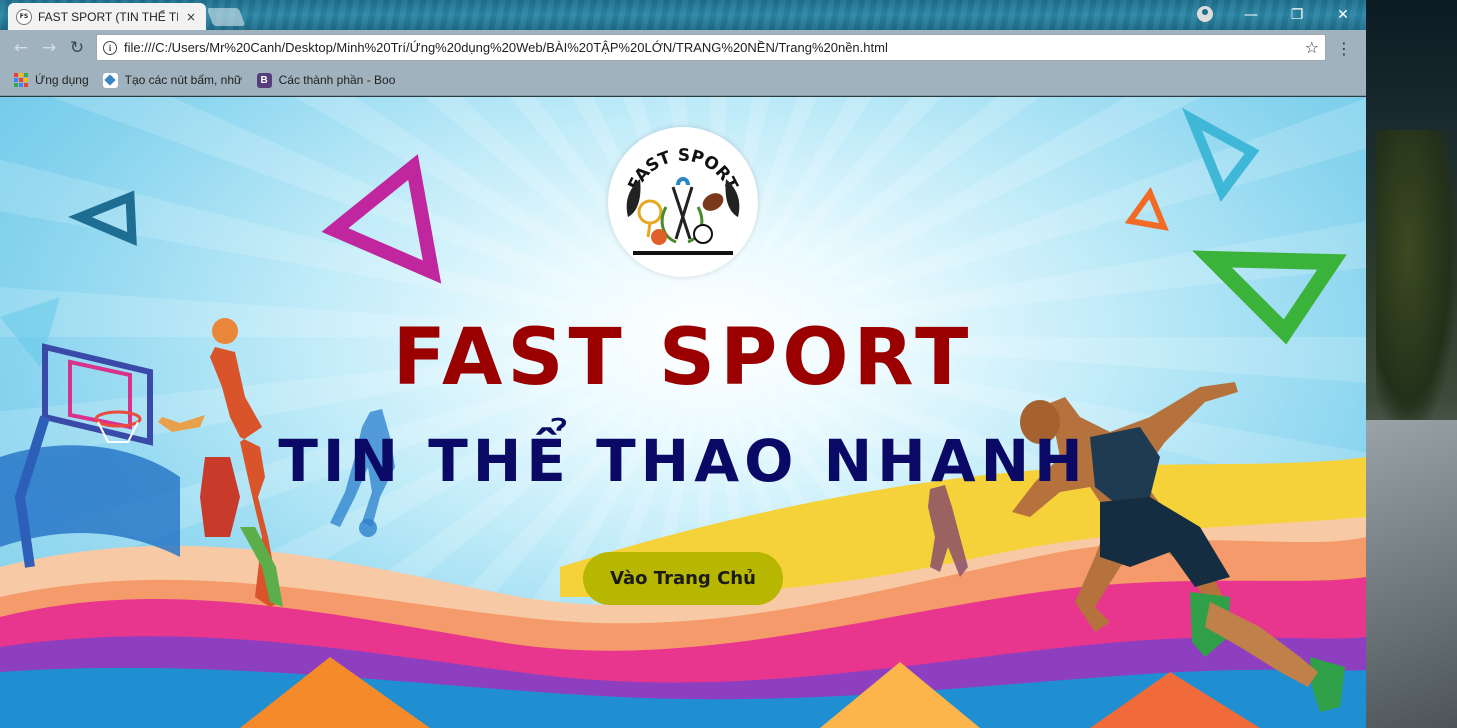 The width and height of the screenshot is (1457, 728). Describe the element at coordinates (337, 80) in the screenshot. I see `bookmark-item-label: Các thành phần - Boo` at that location.